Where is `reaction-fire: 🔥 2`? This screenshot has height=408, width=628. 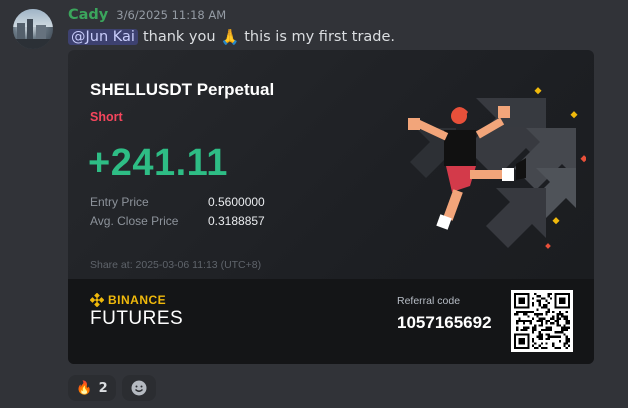
reaction-fire: 🔥 2 is located at coordinates (92, 388).